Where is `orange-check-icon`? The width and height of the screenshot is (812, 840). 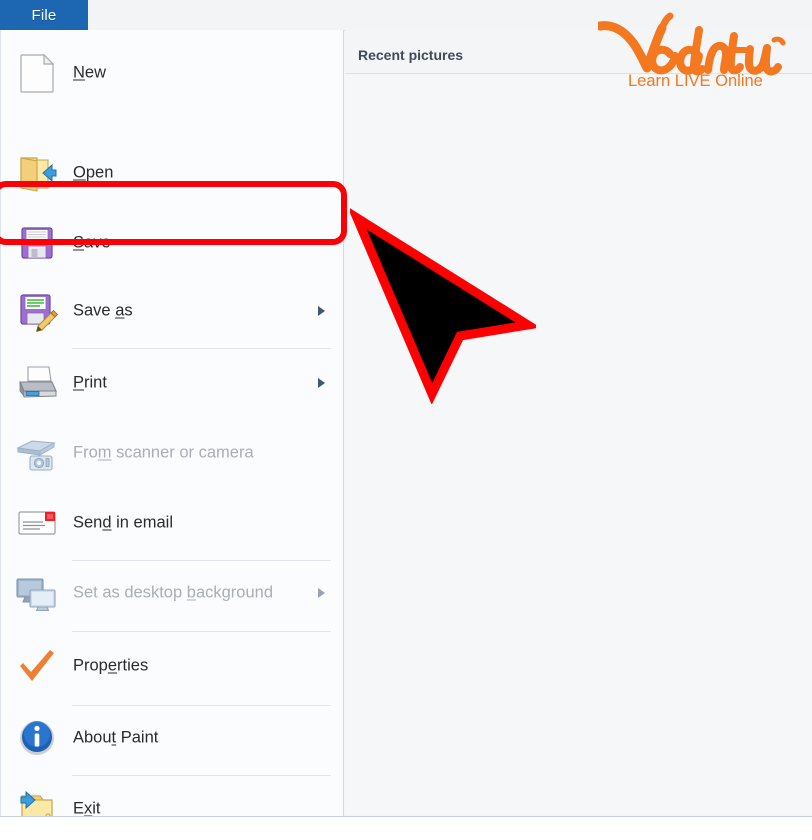
orange-check-icon is located at coordinates (37, 666).